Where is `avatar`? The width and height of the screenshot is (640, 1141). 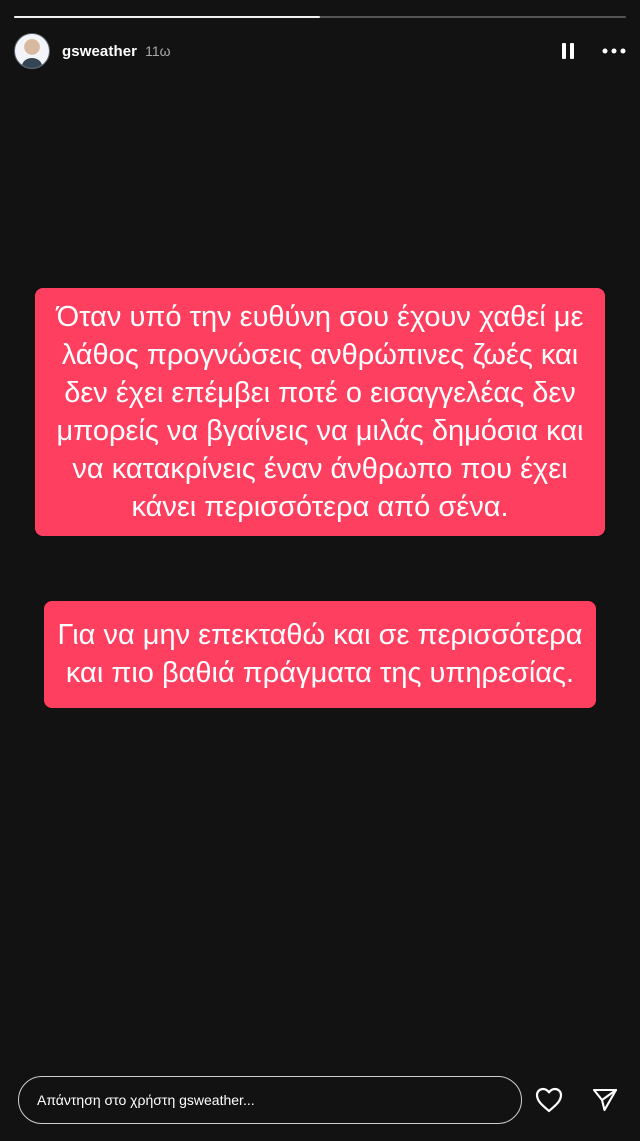
avatar is located at coordinates (32, 51).